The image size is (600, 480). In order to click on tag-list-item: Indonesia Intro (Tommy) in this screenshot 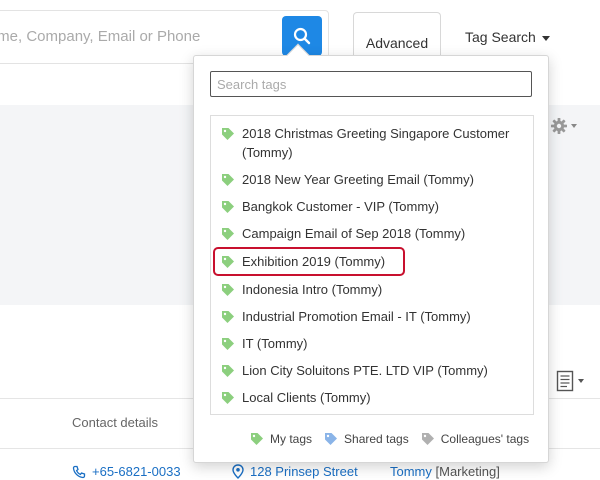, I will do `click(372, 289)`.